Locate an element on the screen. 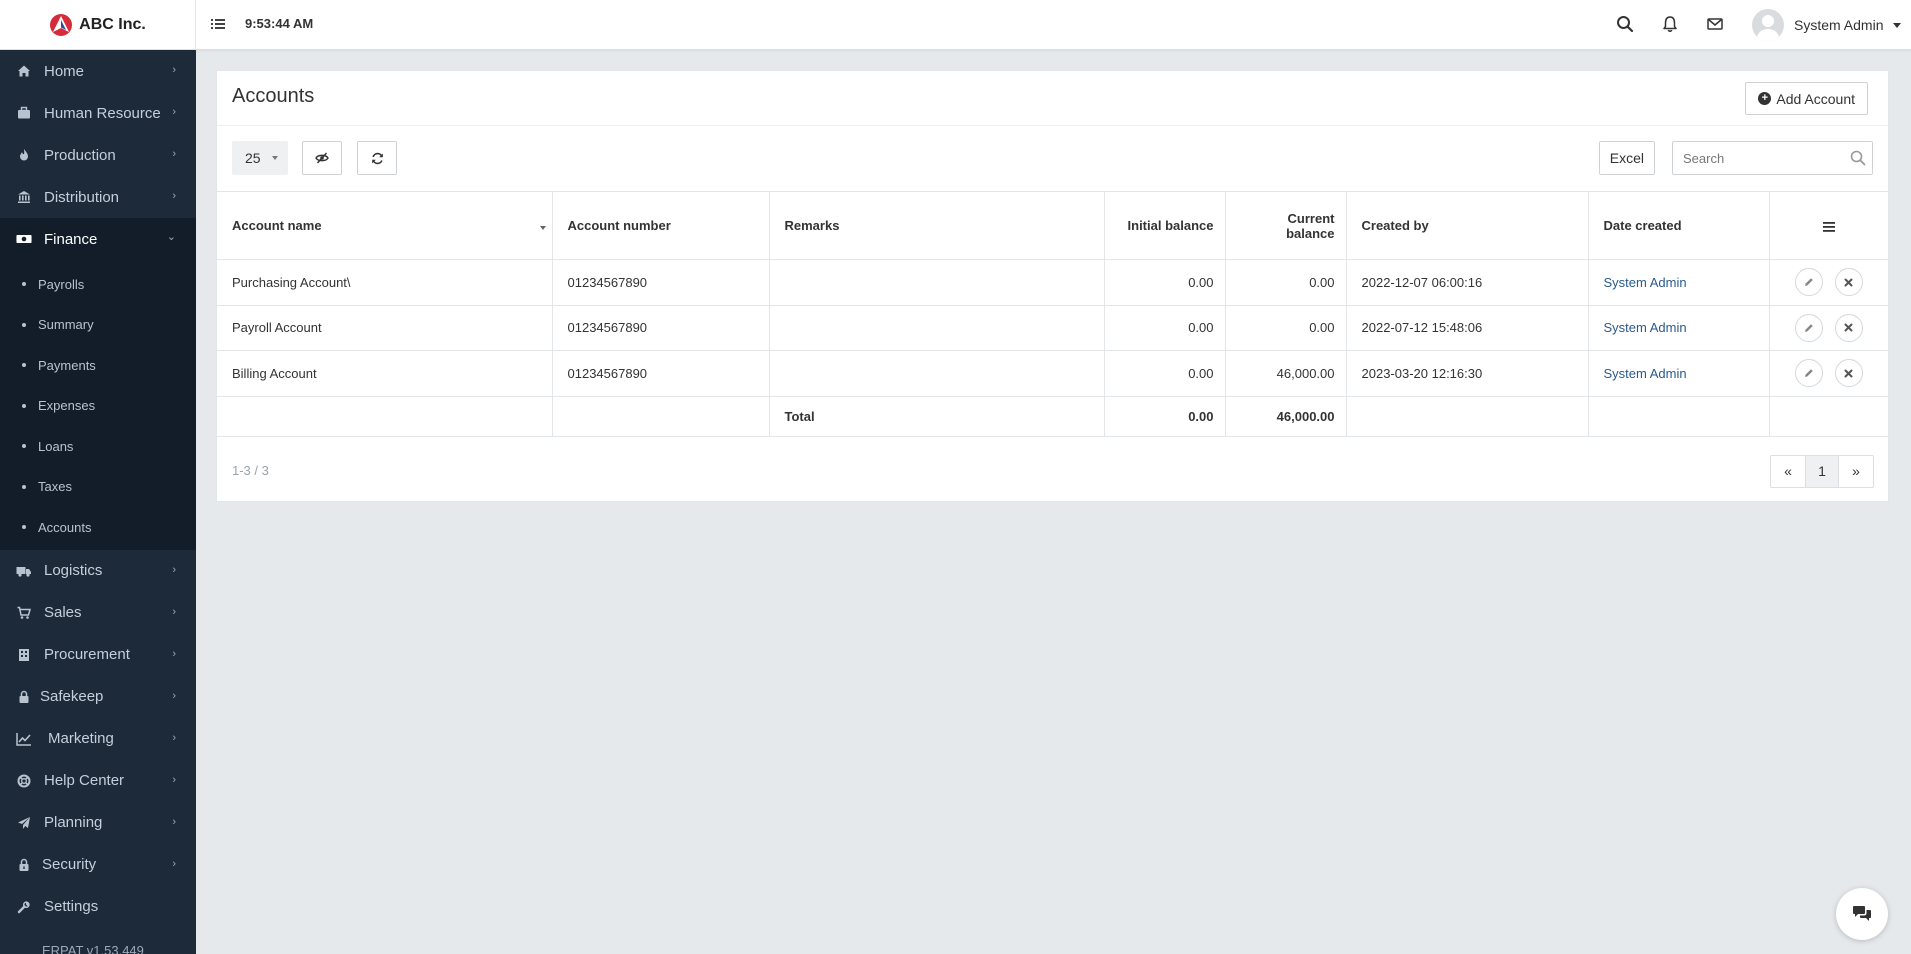  sidebar-item-label: Sales is located at coordinates (63, 612).